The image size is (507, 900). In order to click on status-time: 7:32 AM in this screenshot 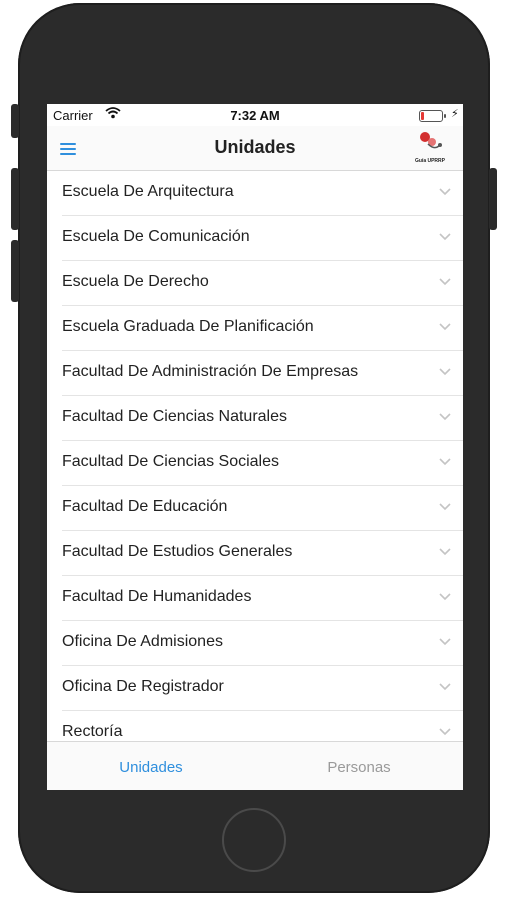, I will do `click(255, 115)`.